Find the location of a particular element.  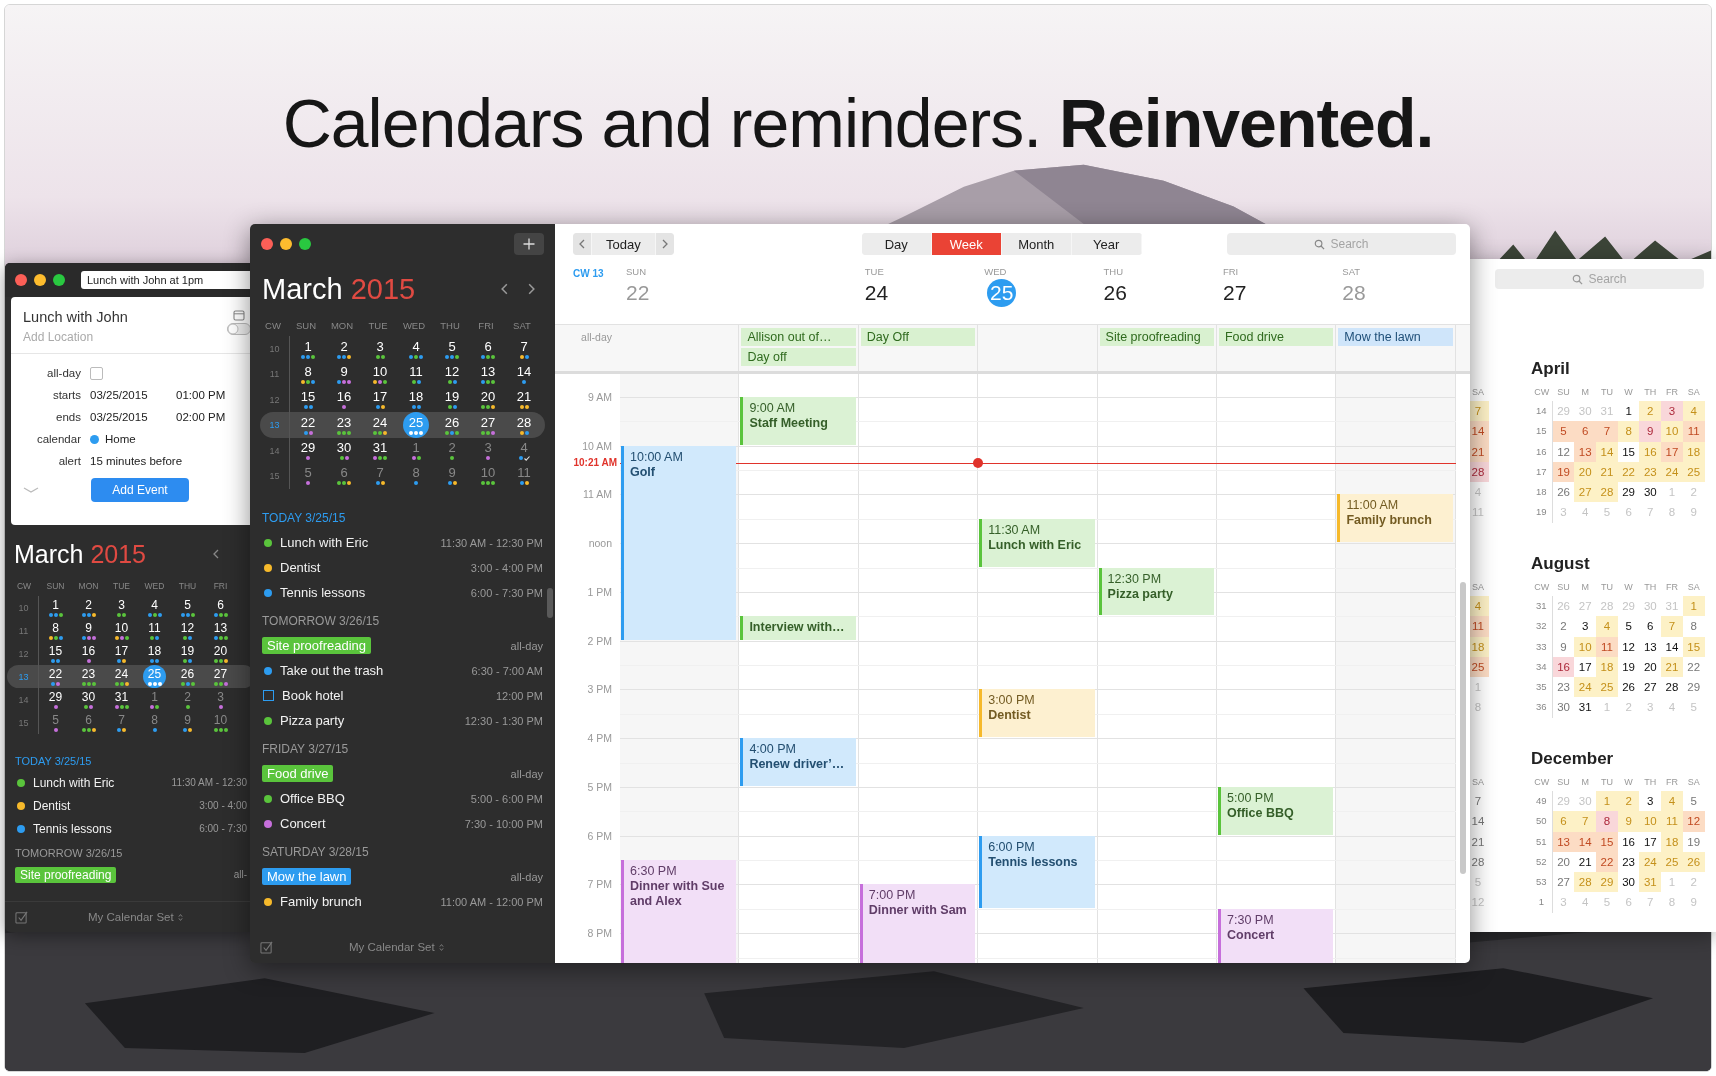

year-day: 26 is located at coordinates (1628, 687).